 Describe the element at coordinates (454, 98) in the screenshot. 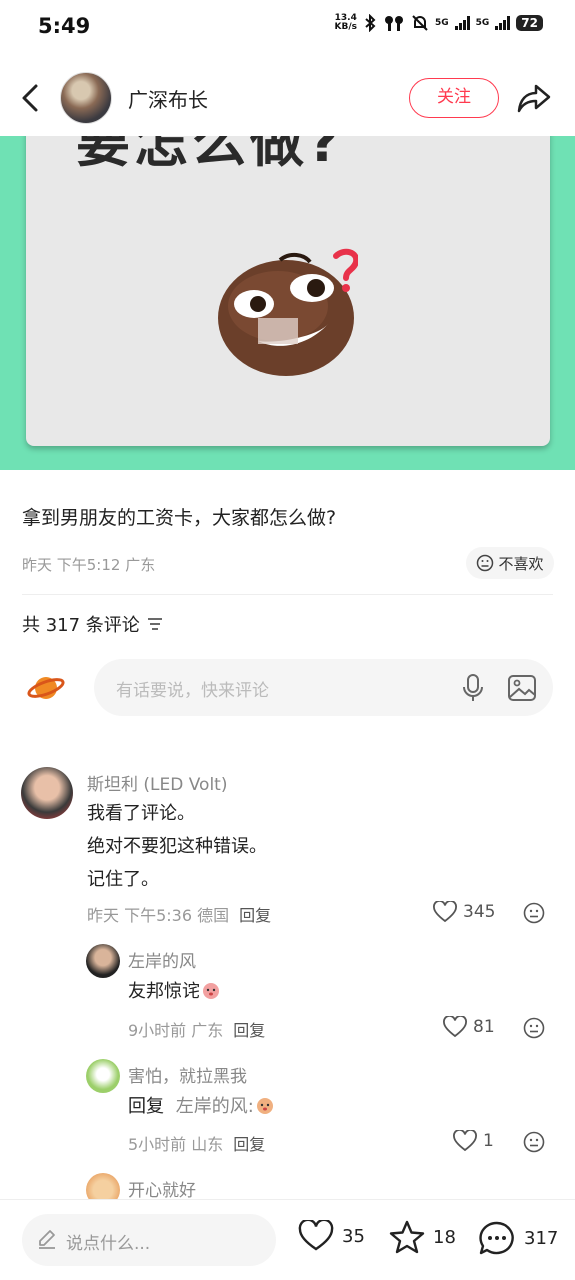

I see `follow-button: 关注` at that location.